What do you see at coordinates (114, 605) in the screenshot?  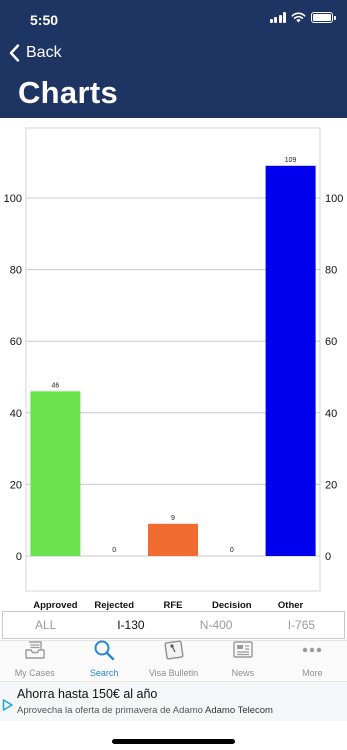 I see `x-category-label: Rejected` at bounding box center [114, 605].